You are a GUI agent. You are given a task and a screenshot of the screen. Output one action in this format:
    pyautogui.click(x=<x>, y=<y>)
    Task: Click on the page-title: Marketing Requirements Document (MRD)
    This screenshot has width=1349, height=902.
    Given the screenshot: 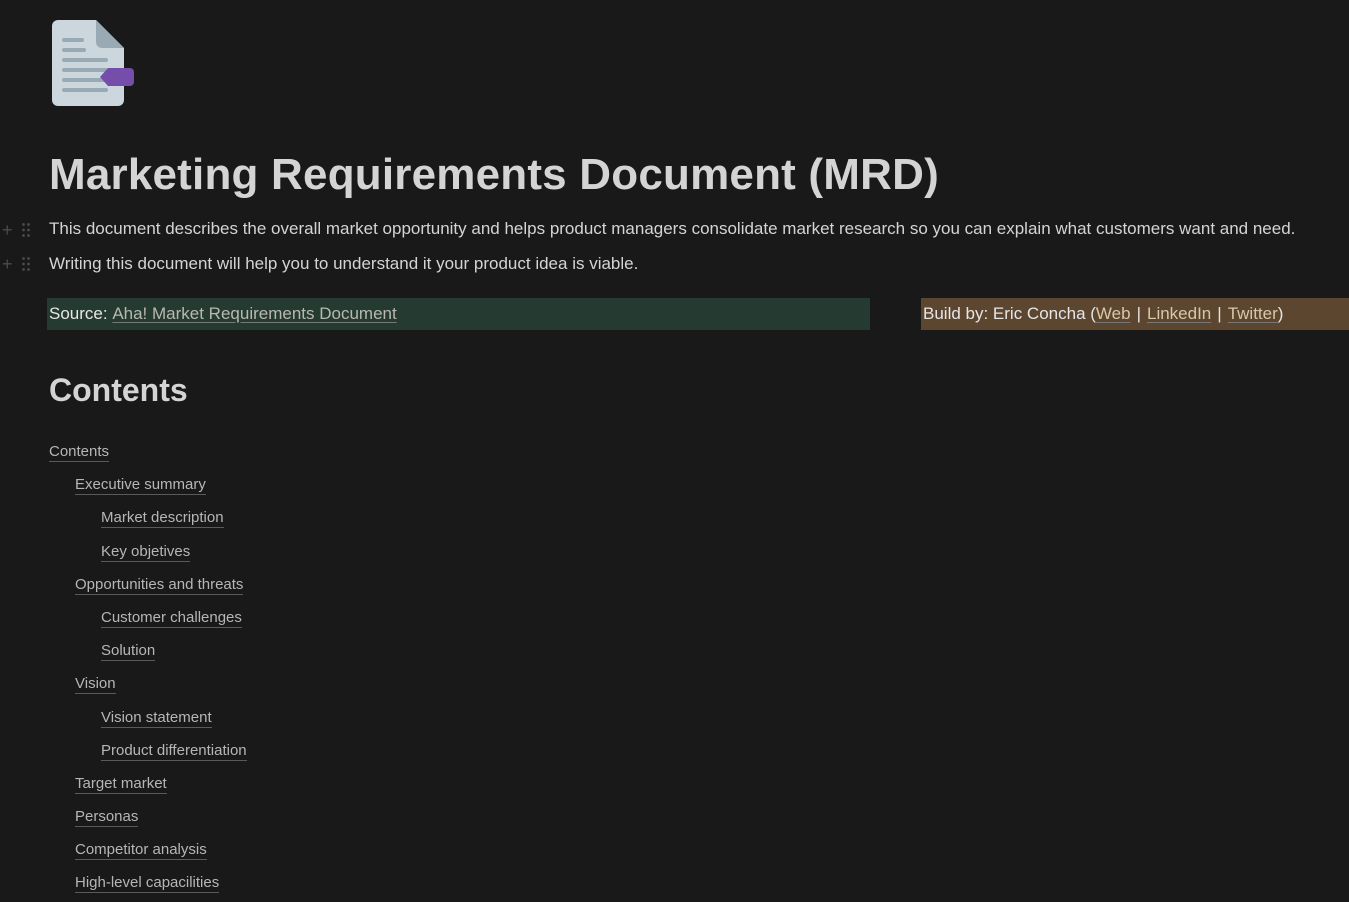 What is the action you would take?
    pyautogui.click(x=494, y=175)
    